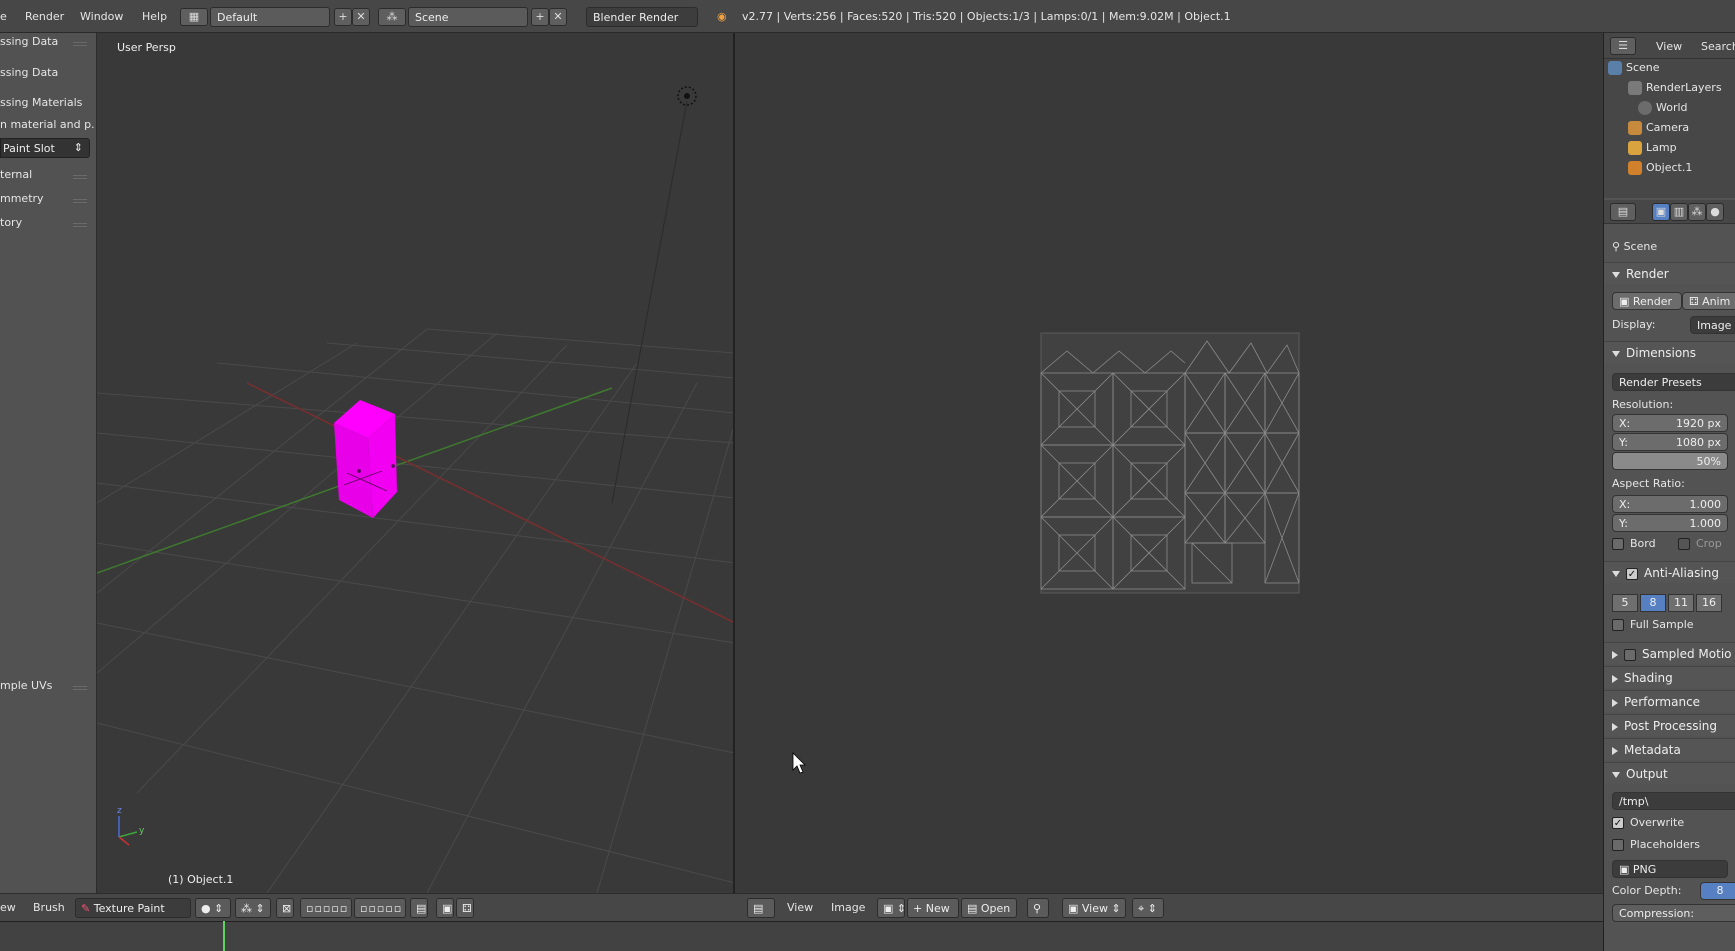  Describe the element at coordinates (1670, 869) in the screenshot. I see `file-format-select: ▣ PNG` at that location.